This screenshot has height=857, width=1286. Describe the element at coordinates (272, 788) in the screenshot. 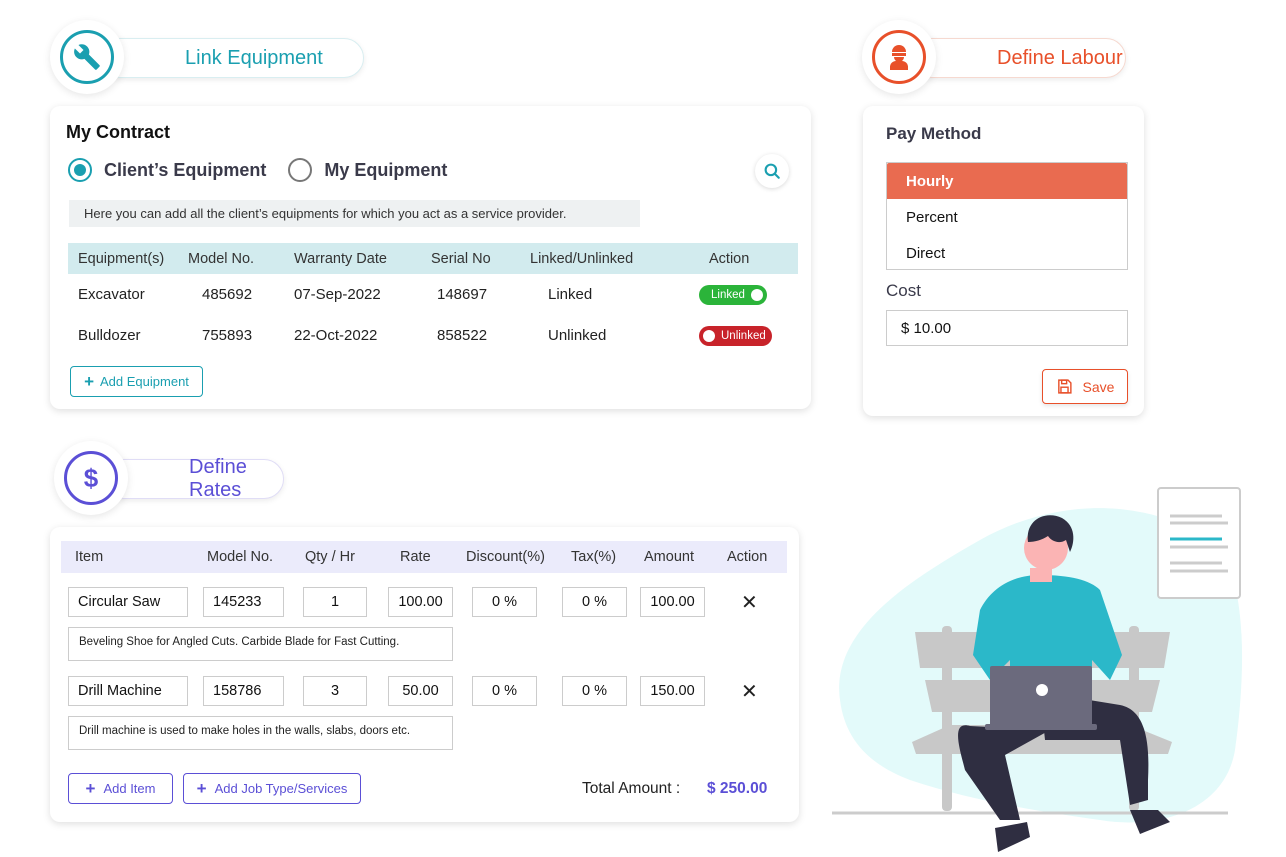

I see `add-job-type-button: + Add Job Type/Services` at that location.